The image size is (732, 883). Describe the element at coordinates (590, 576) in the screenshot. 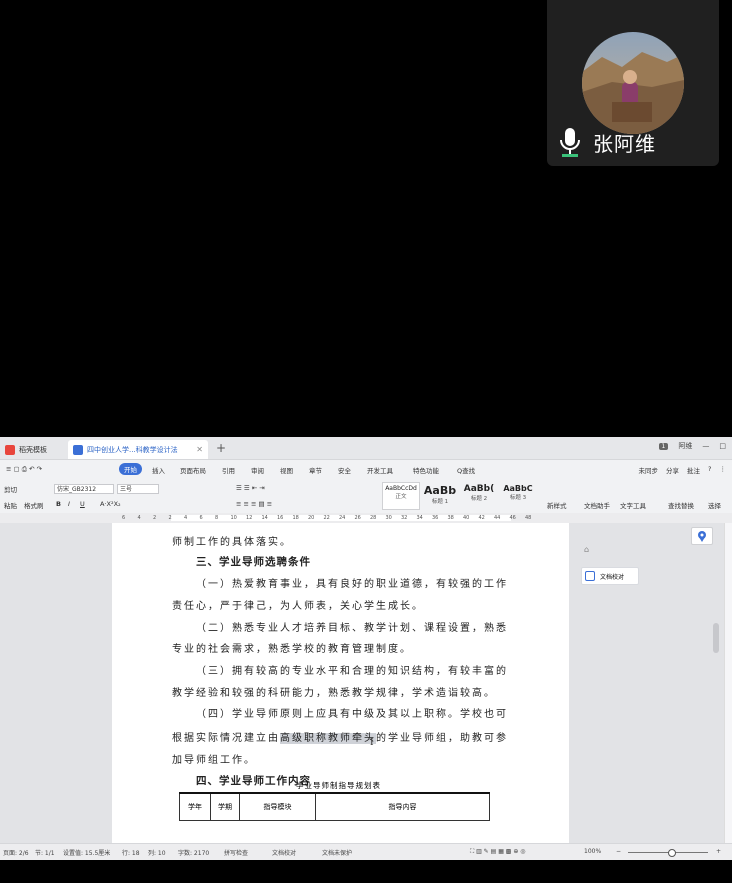

I see `doc-check-icon` at that location.